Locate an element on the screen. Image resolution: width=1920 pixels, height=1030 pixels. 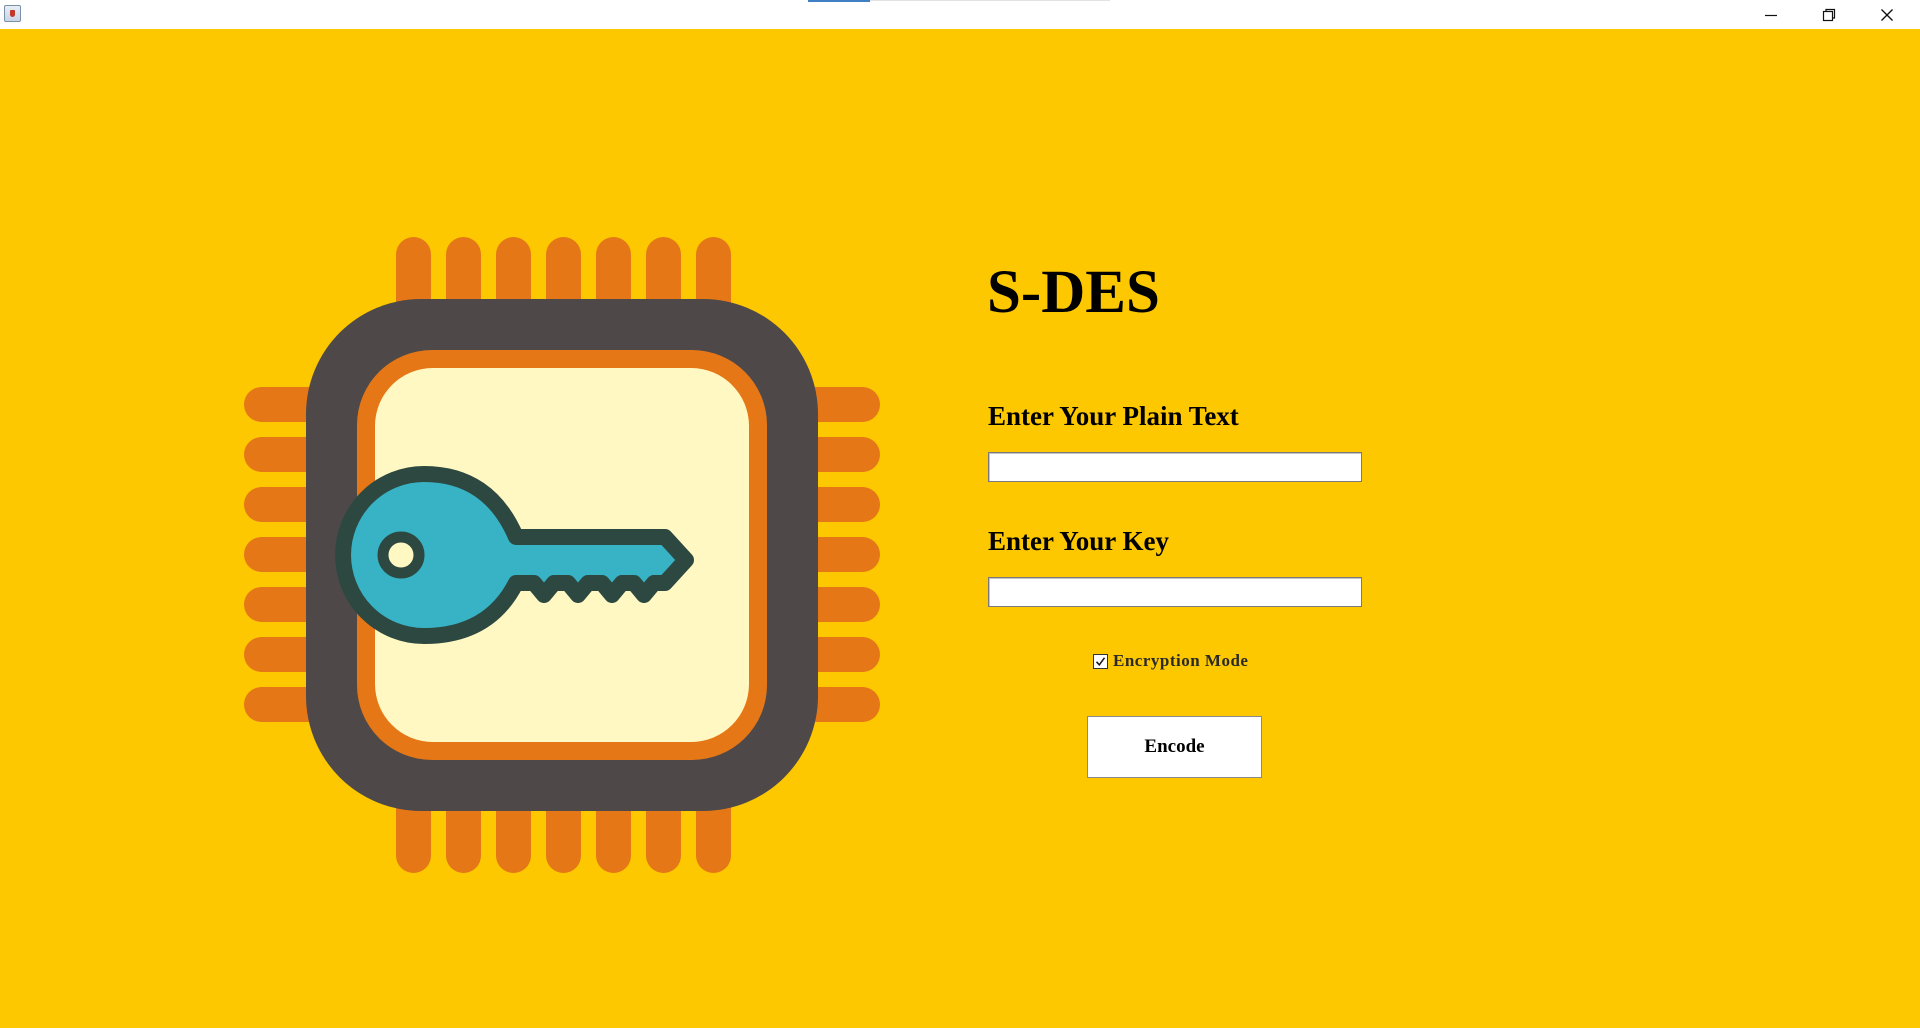
close-icon is located at coordinates (1887, 14).